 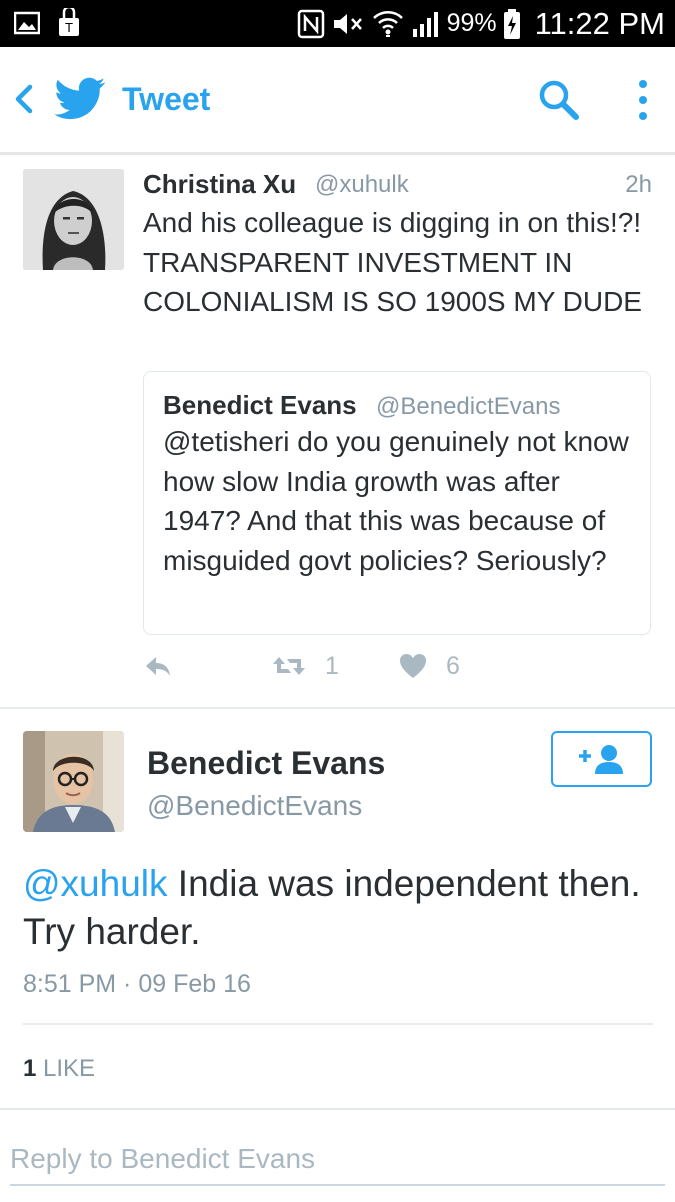 What do you see at coordinates (383, 669) in the screenshot?
I see `tweet-actions: 1 6` at bounding box center [383, 669].